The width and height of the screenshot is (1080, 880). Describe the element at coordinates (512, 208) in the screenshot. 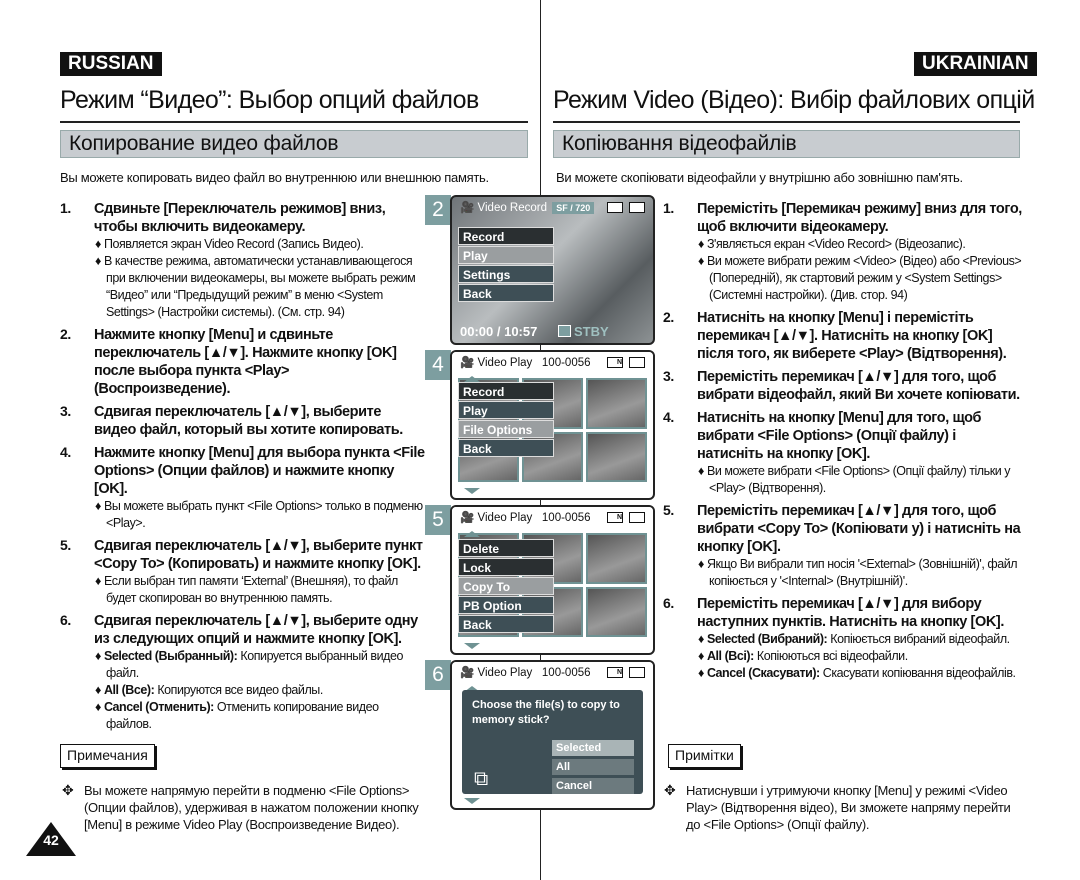

I see `screen-header: Video Record` at that location.